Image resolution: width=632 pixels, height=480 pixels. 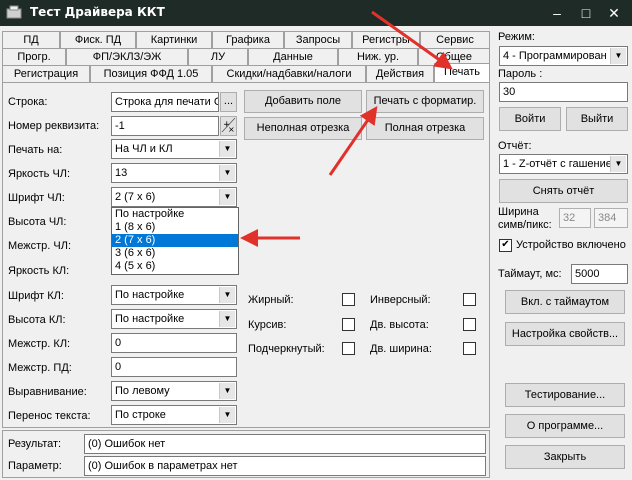 I want to click on underline-checkbox, so click(x=348, y=348).